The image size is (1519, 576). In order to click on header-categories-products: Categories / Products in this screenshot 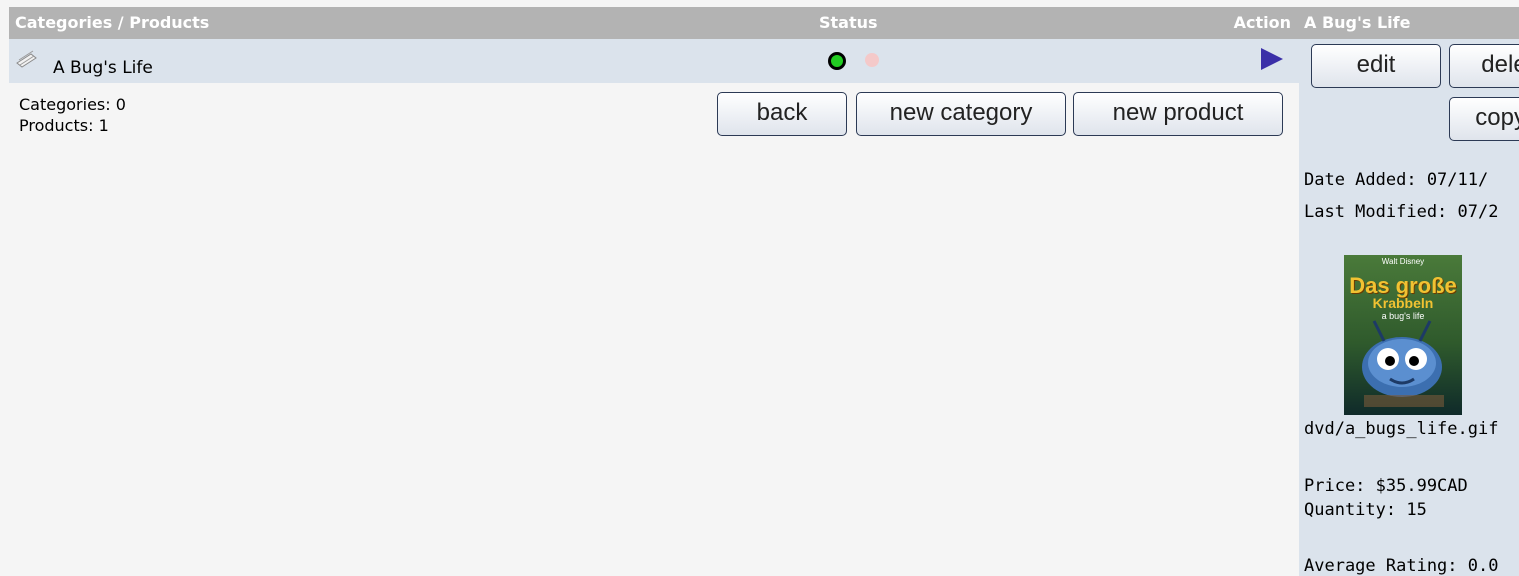, I will do `click(112, 22)`.